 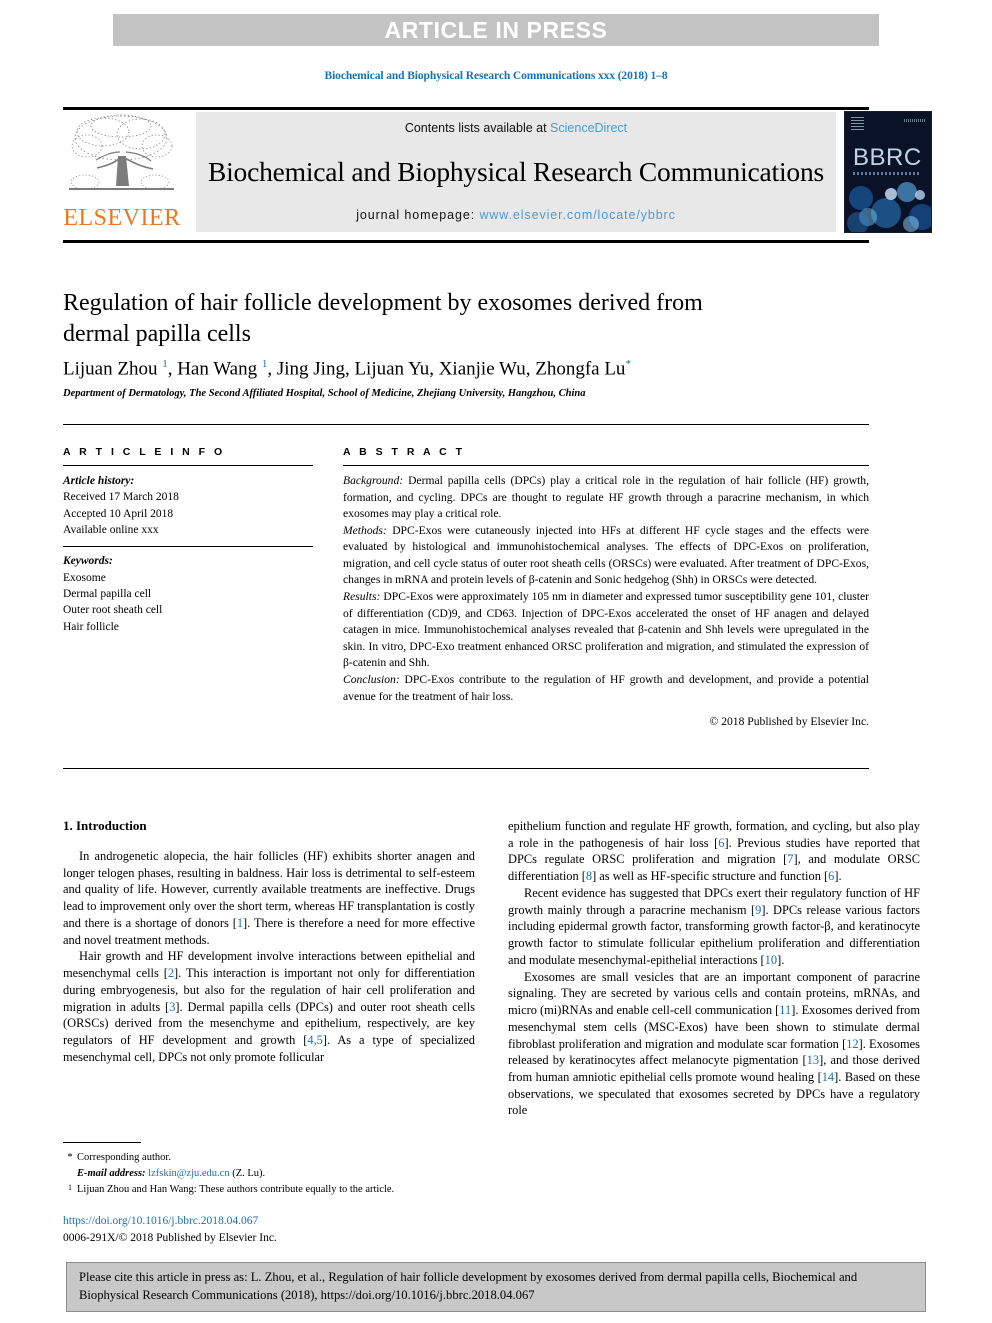 I want to click on history-item: Received 17 March 2018, so click(x=121, y=497).